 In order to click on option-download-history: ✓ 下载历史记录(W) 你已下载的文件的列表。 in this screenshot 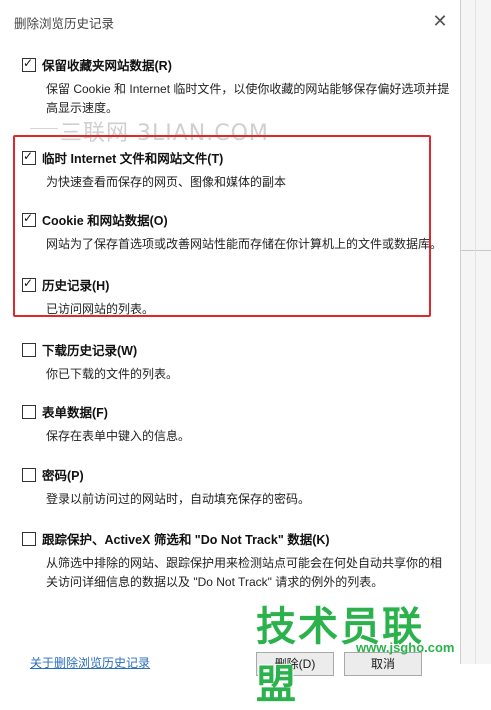, I will do `click(237, 362)`.